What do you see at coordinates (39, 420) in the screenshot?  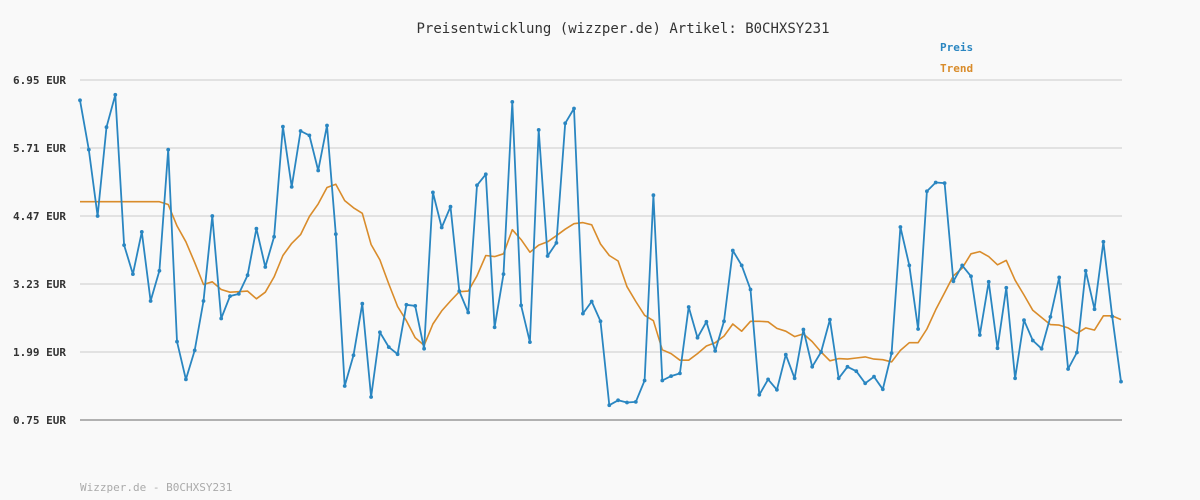 I see `y-tick-label: 0.75 EUR` at bounding box center [39, 420].